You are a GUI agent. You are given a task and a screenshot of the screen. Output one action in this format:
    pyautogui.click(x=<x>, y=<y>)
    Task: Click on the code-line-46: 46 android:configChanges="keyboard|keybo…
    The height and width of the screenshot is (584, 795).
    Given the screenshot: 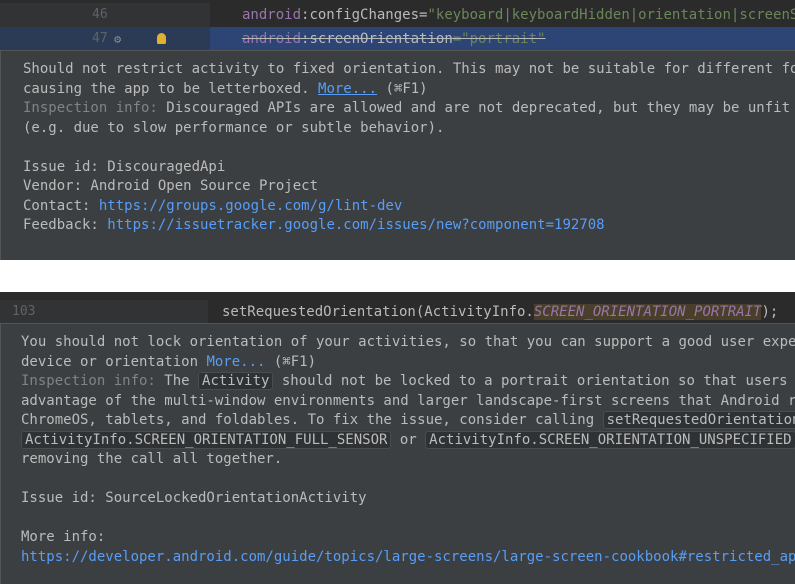 What is the action you would take?
    pyautogui.click(x=397, y=15)
    